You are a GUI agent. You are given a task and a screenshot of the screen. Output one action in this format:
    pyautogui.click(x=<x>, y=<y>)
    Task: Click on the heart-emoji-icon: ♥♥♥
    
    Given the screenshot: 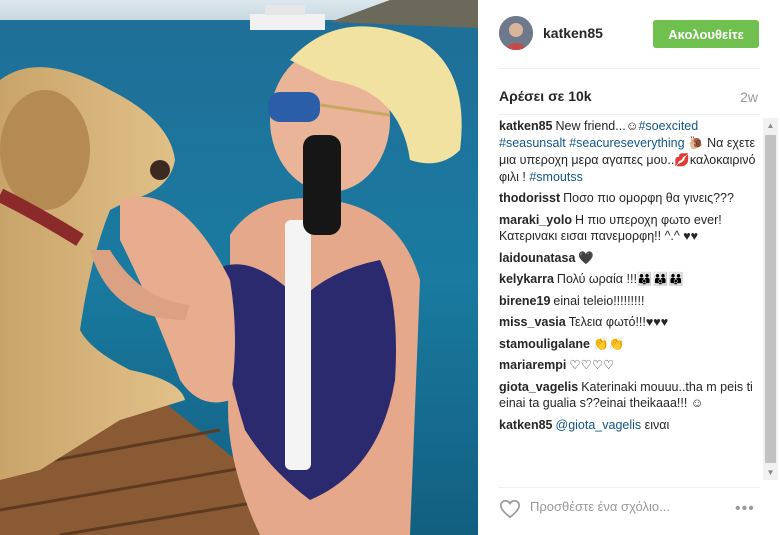 What is the action you would take?
    pyautogui.click(x=657, y=322)
    